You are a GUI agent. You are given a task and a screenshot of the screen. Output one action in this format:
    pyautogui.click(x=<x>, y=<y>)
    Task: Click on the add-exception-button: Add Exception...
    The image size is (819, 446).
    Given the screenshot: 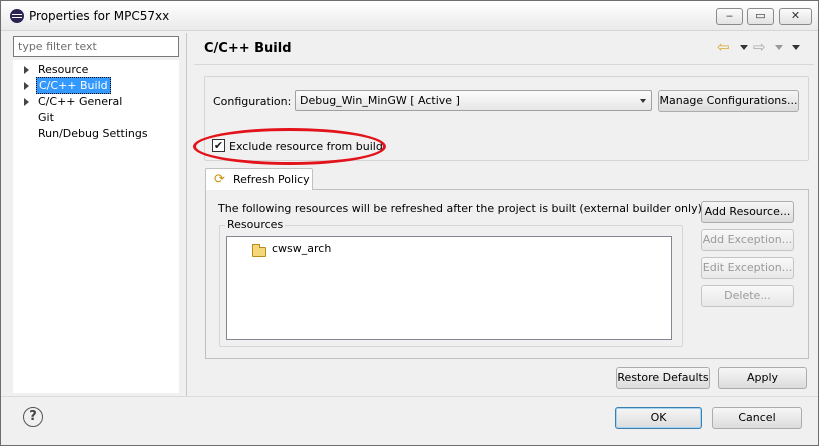 What is the action you would take?
    pyautogui.click(x=747, y=240)
    